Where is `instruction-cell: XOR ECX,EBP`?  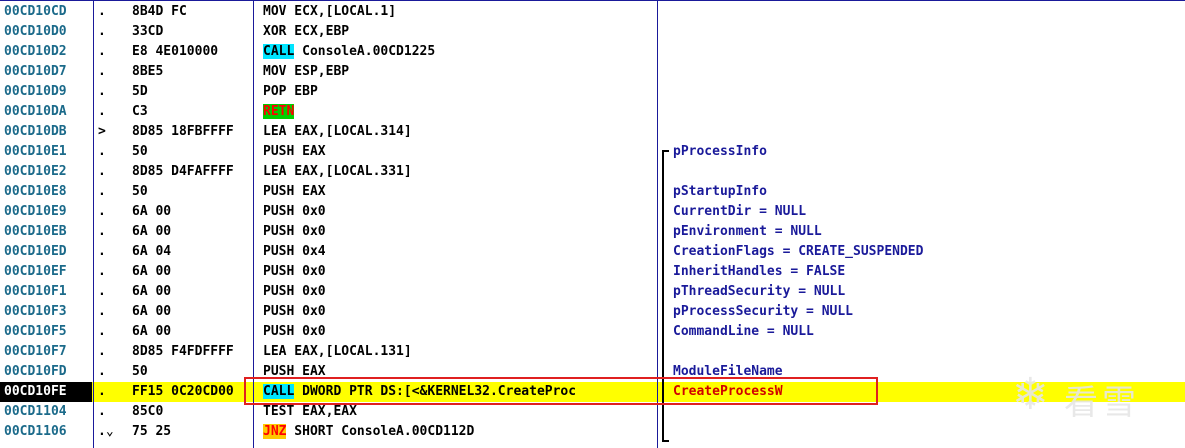 instruction-cell: XOR ECX,EBP is located at coordinates (459, 32).